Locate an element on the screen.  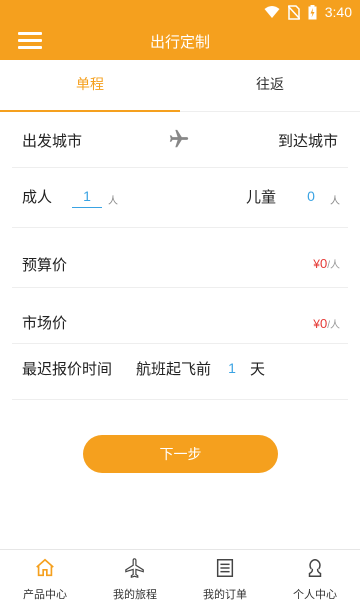
nav-my-trips: 我的旅程 is located at coordinates (135, 575).